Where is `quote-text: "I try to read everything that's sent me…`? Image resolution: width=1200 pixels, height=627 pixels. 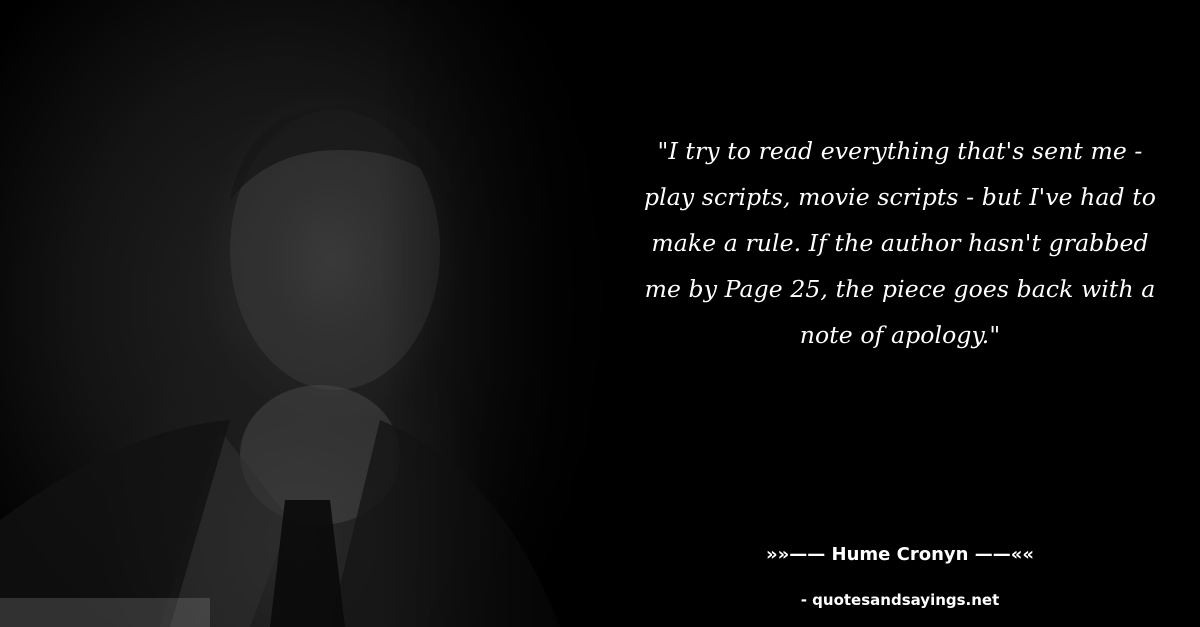 quote-text: "I try to read everything that's sent me… is located at coordinates (899, 243).